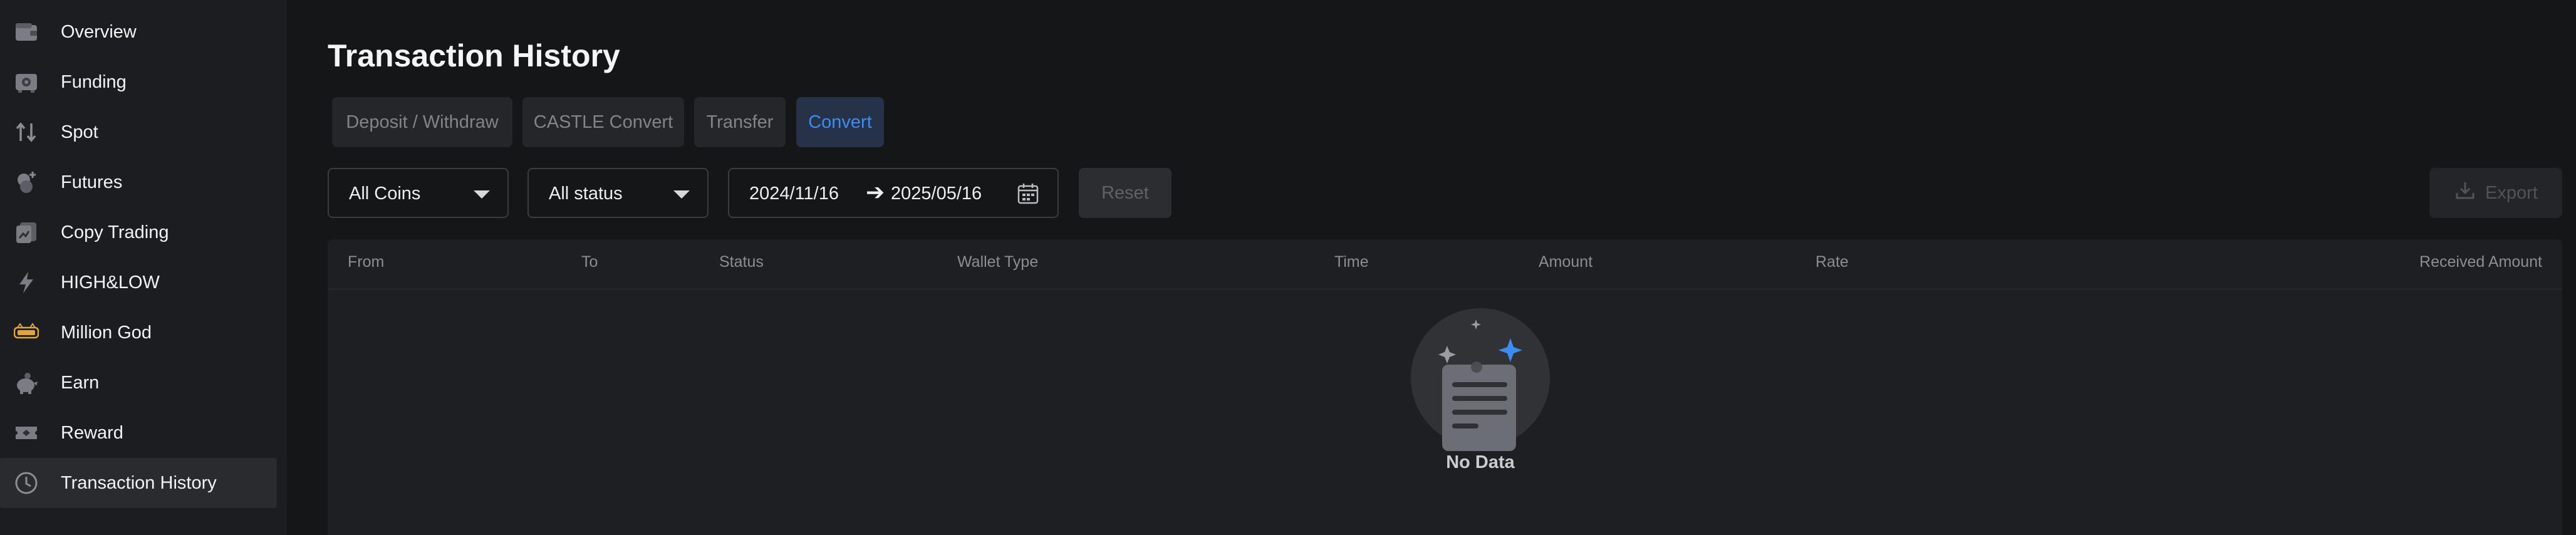 The width and height of the screenshot is (2576, 535). Describe the element at coordinates (138, 32) in the screenshot. I see `sidebar-item-overview: Overview` at that location.